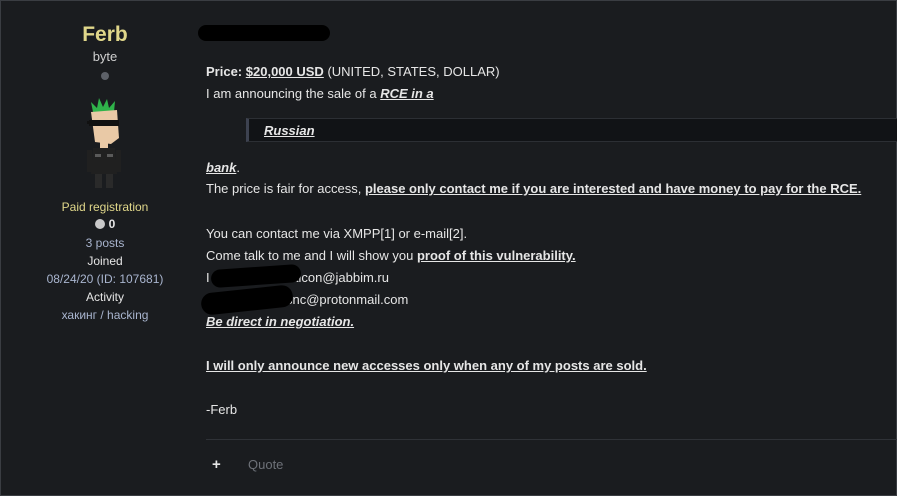 This screenshot has height=496, width=897. What do you see at coordinates (571, 130) in the screenshot?
I see `quote-block: Russian` at bounding box center [571, 130].